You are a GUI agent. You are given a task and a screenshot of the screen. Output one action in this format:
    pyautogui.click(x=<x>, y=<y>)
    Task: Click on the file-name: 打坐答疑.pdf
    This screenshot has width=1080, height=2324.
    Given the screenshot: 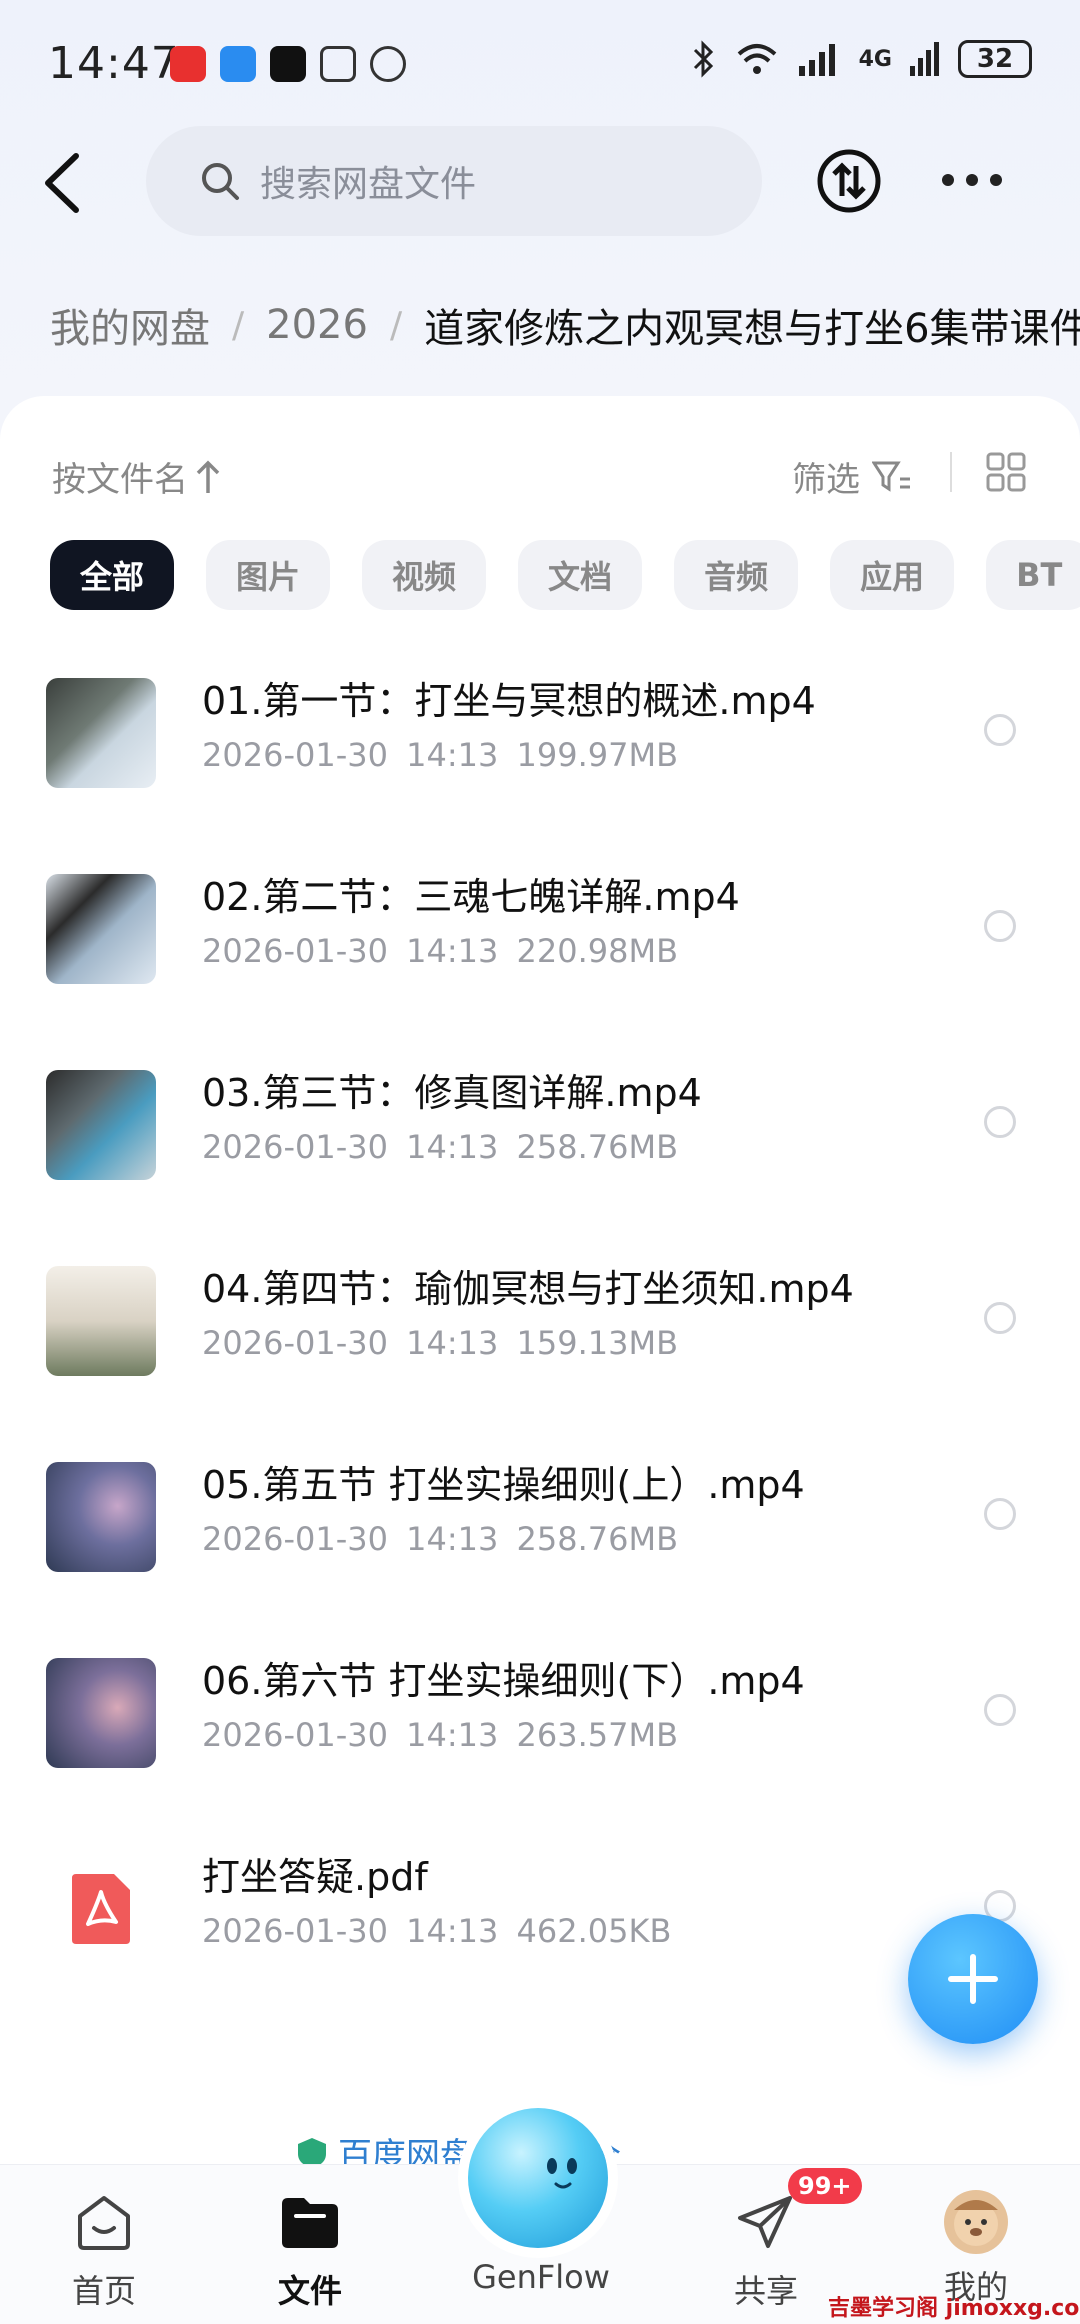 What is the action you would take?
    pyautogui.click(x=315, y=1877)
    